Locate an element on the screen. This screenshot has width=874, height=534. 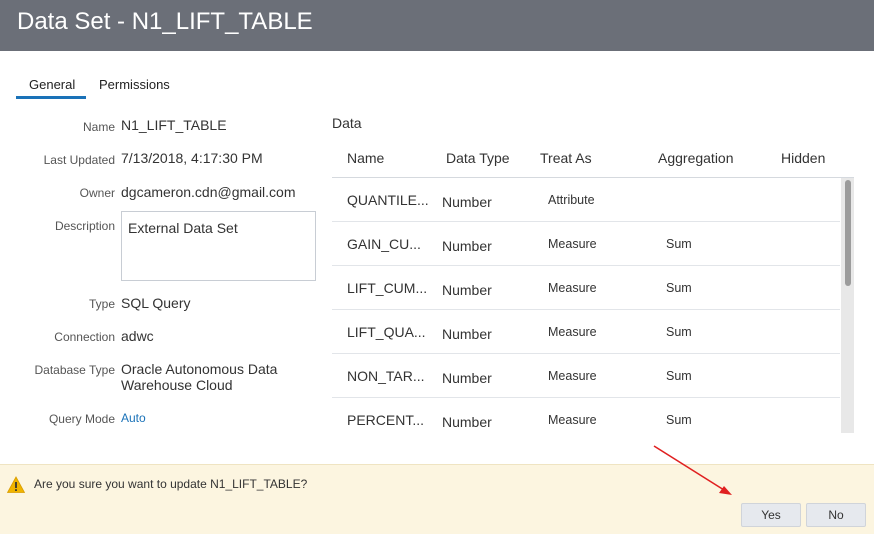
table-row: GAIN_CU... Number Measure Sum is located at coordinates (586, 244).